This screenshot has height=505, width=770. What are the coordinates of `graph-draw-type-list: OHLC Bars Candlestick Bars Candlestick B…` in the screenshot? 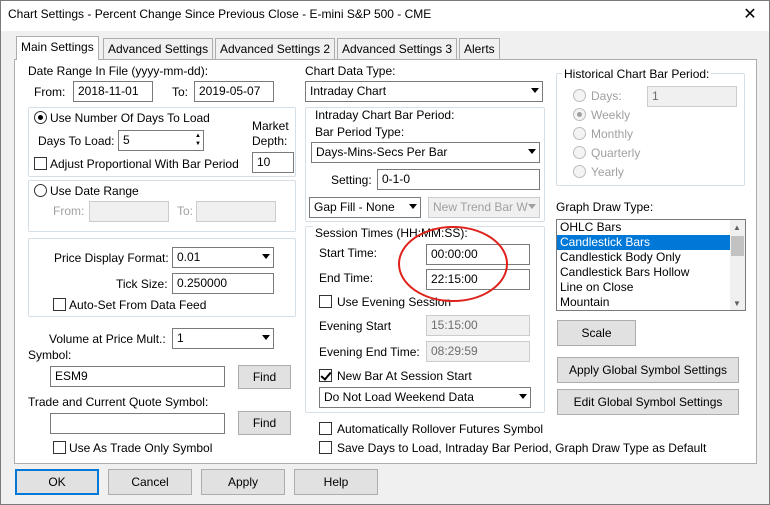 It's located at (651, 265).